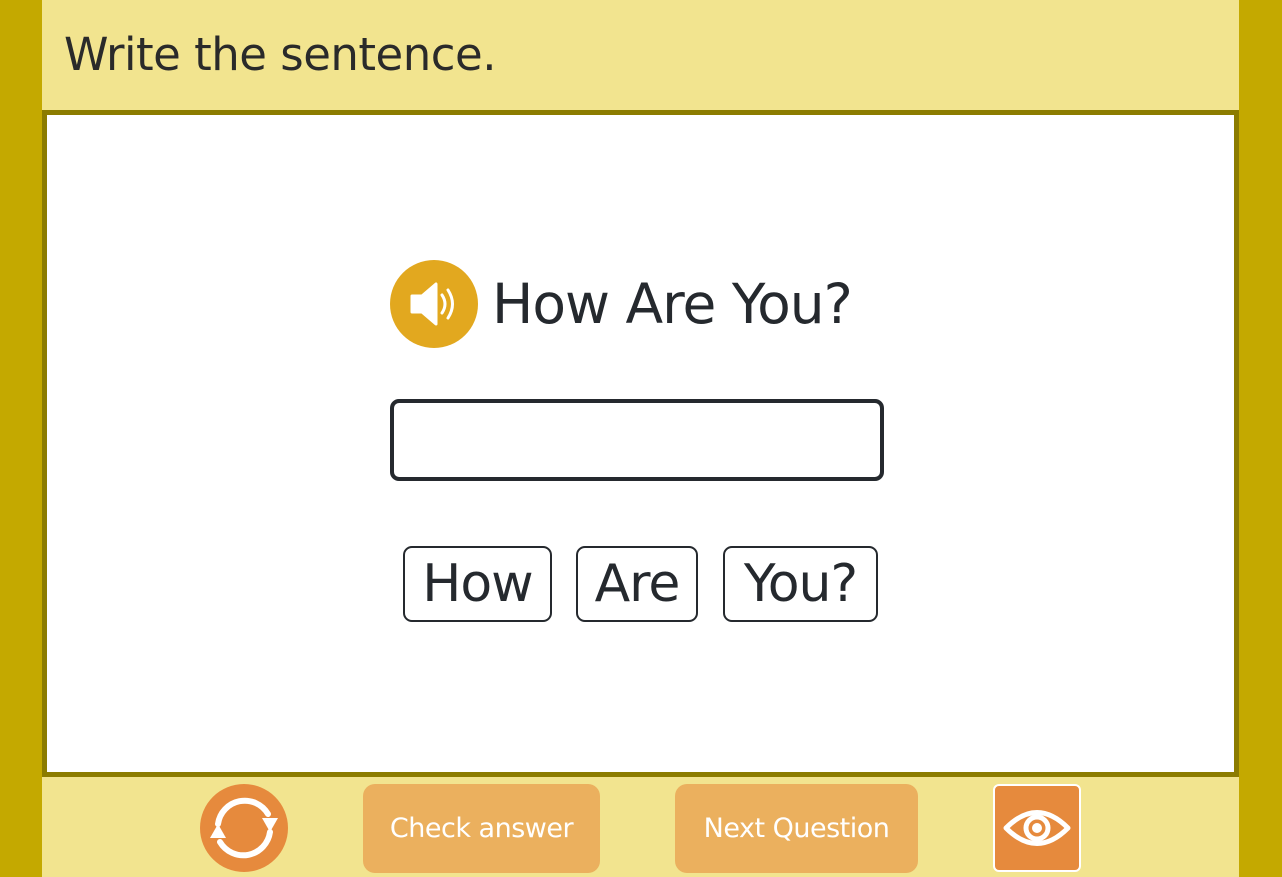 The height and width of the screenshot is (877, 1282). I want to click on prompt-row: How Are You?, so click(621, 304).